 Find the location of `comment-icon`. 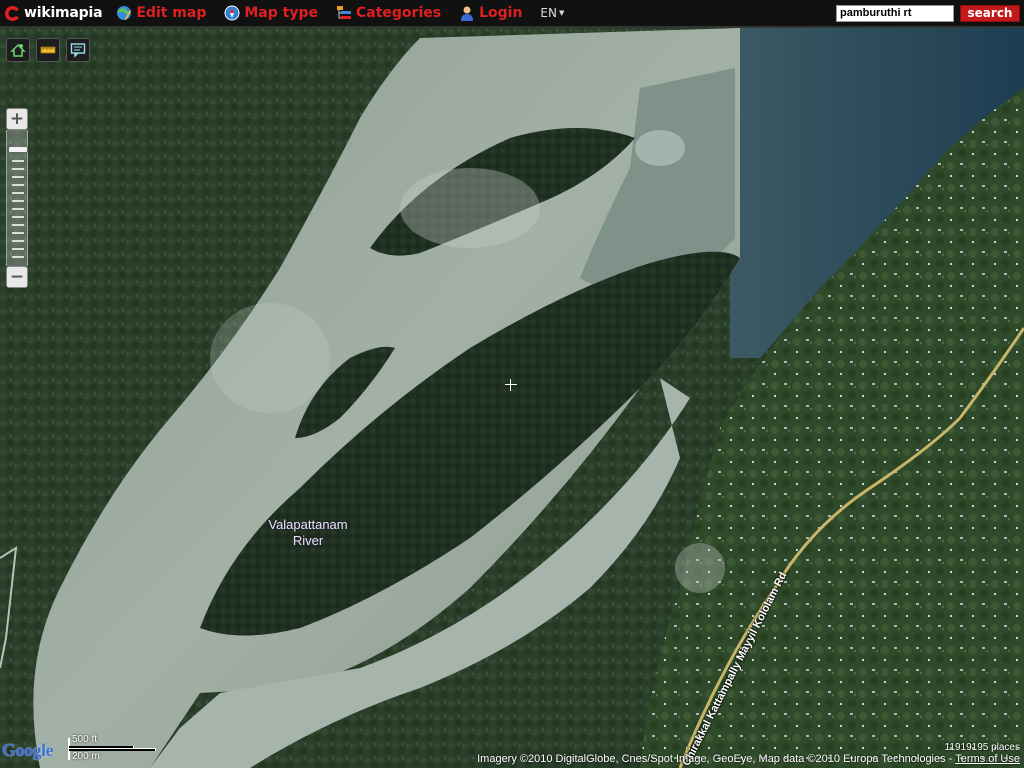

comment-icon is located at coordinates (78, 50).